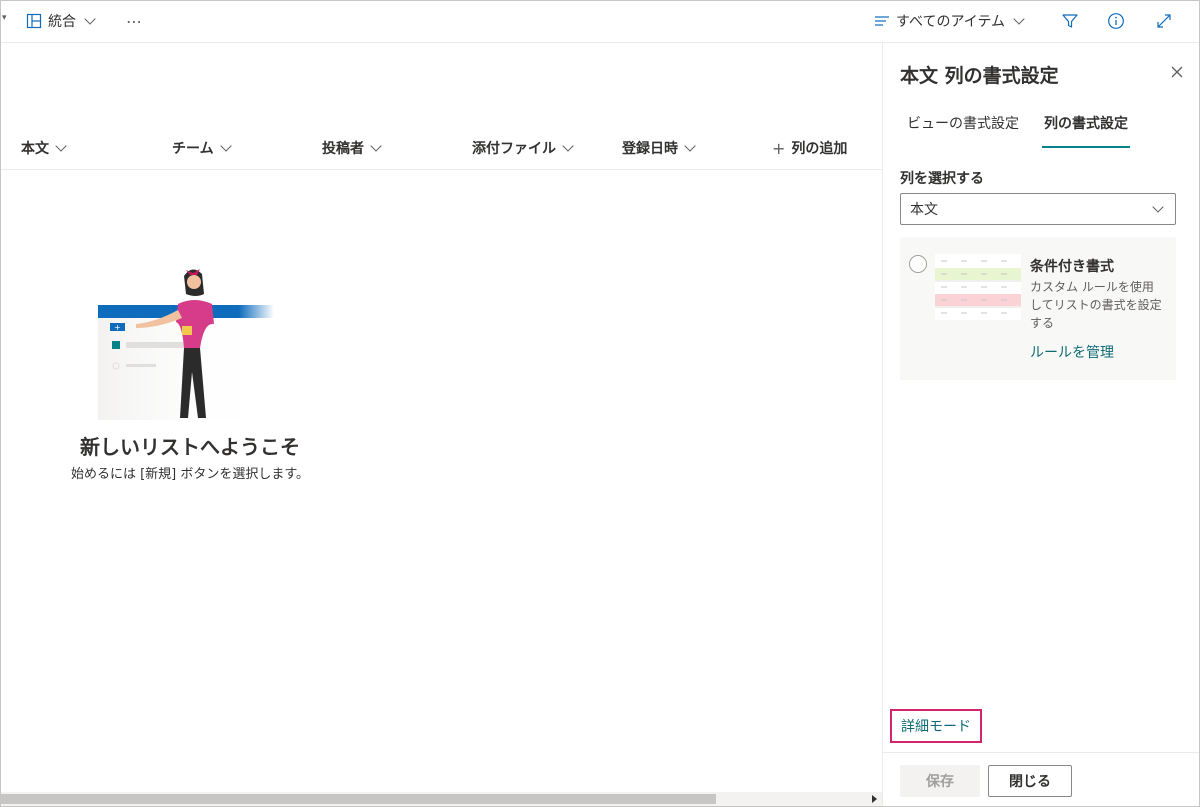 This screenshot has height=807, width=1200. Describe the element at coordinates (1038, 209) in the screenshot. I see `column-select-dropdown: 本文` at that location.